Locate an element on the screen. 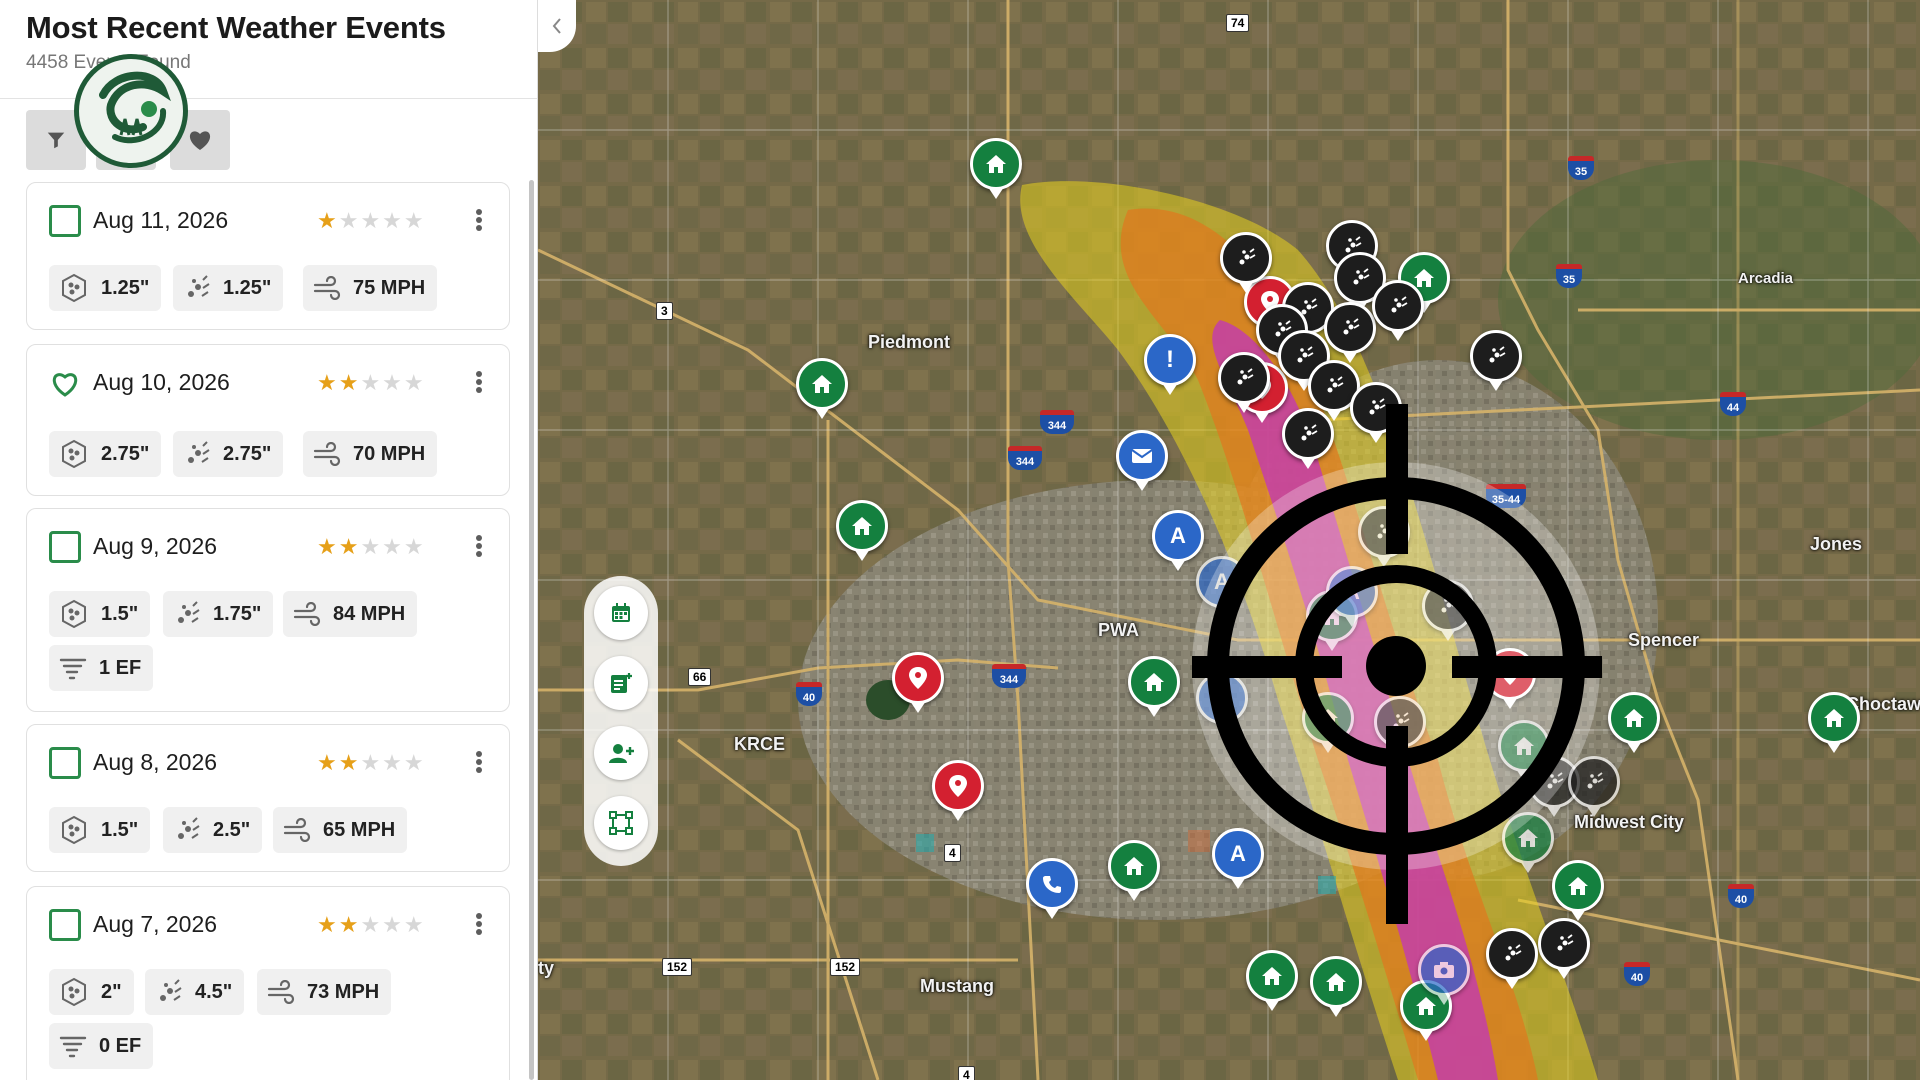  add-person-button is located at coordinates (621, 753).